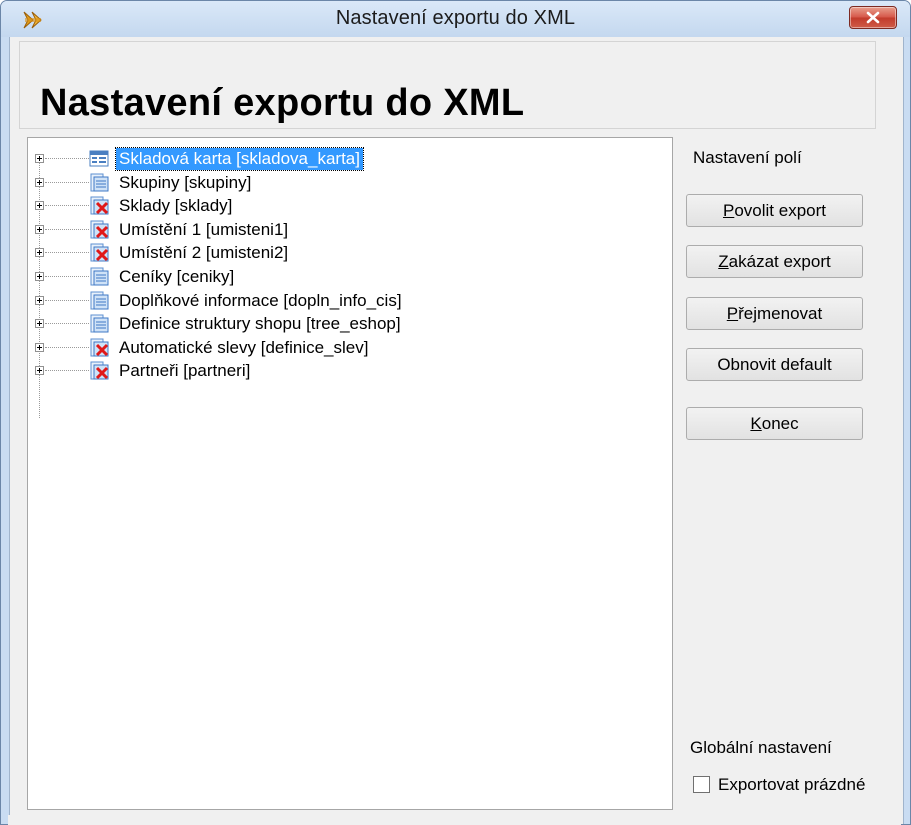 This screenshot has height=825, width=911. I want to click on button-label: Obnovit default, so click(774, 364).